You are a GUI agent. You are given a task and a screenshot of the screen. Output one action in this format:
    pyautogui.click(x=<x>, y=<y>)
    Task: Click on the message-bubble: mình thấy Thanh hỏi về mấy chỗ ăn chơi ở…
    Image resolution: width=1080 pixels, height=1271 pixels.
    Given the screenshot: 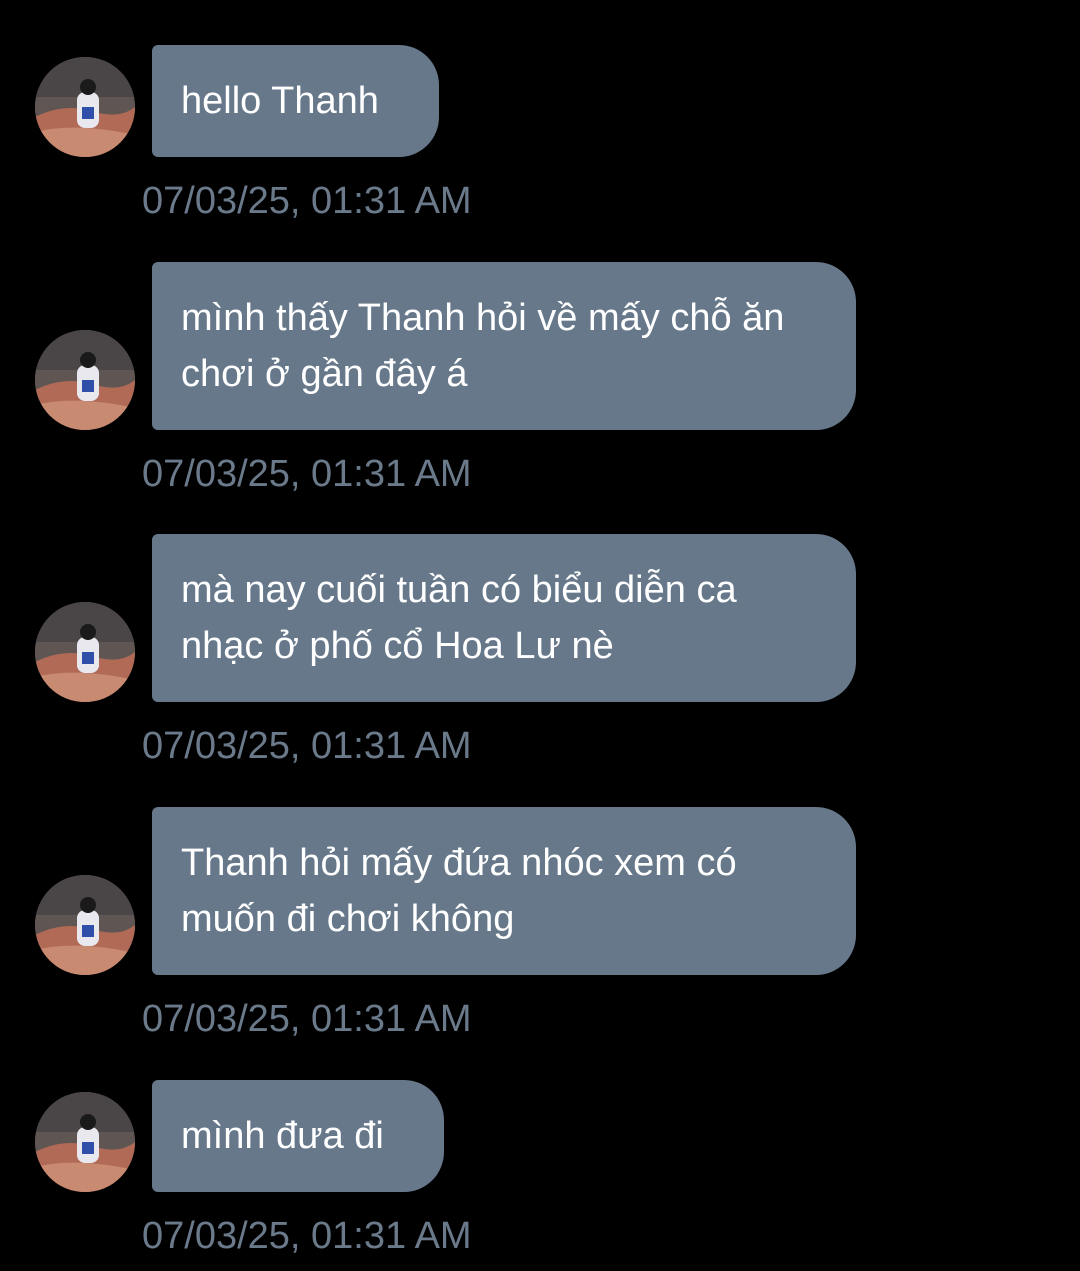 What is the action you would take?
    pyautogui.click(x=504, y=346)
    